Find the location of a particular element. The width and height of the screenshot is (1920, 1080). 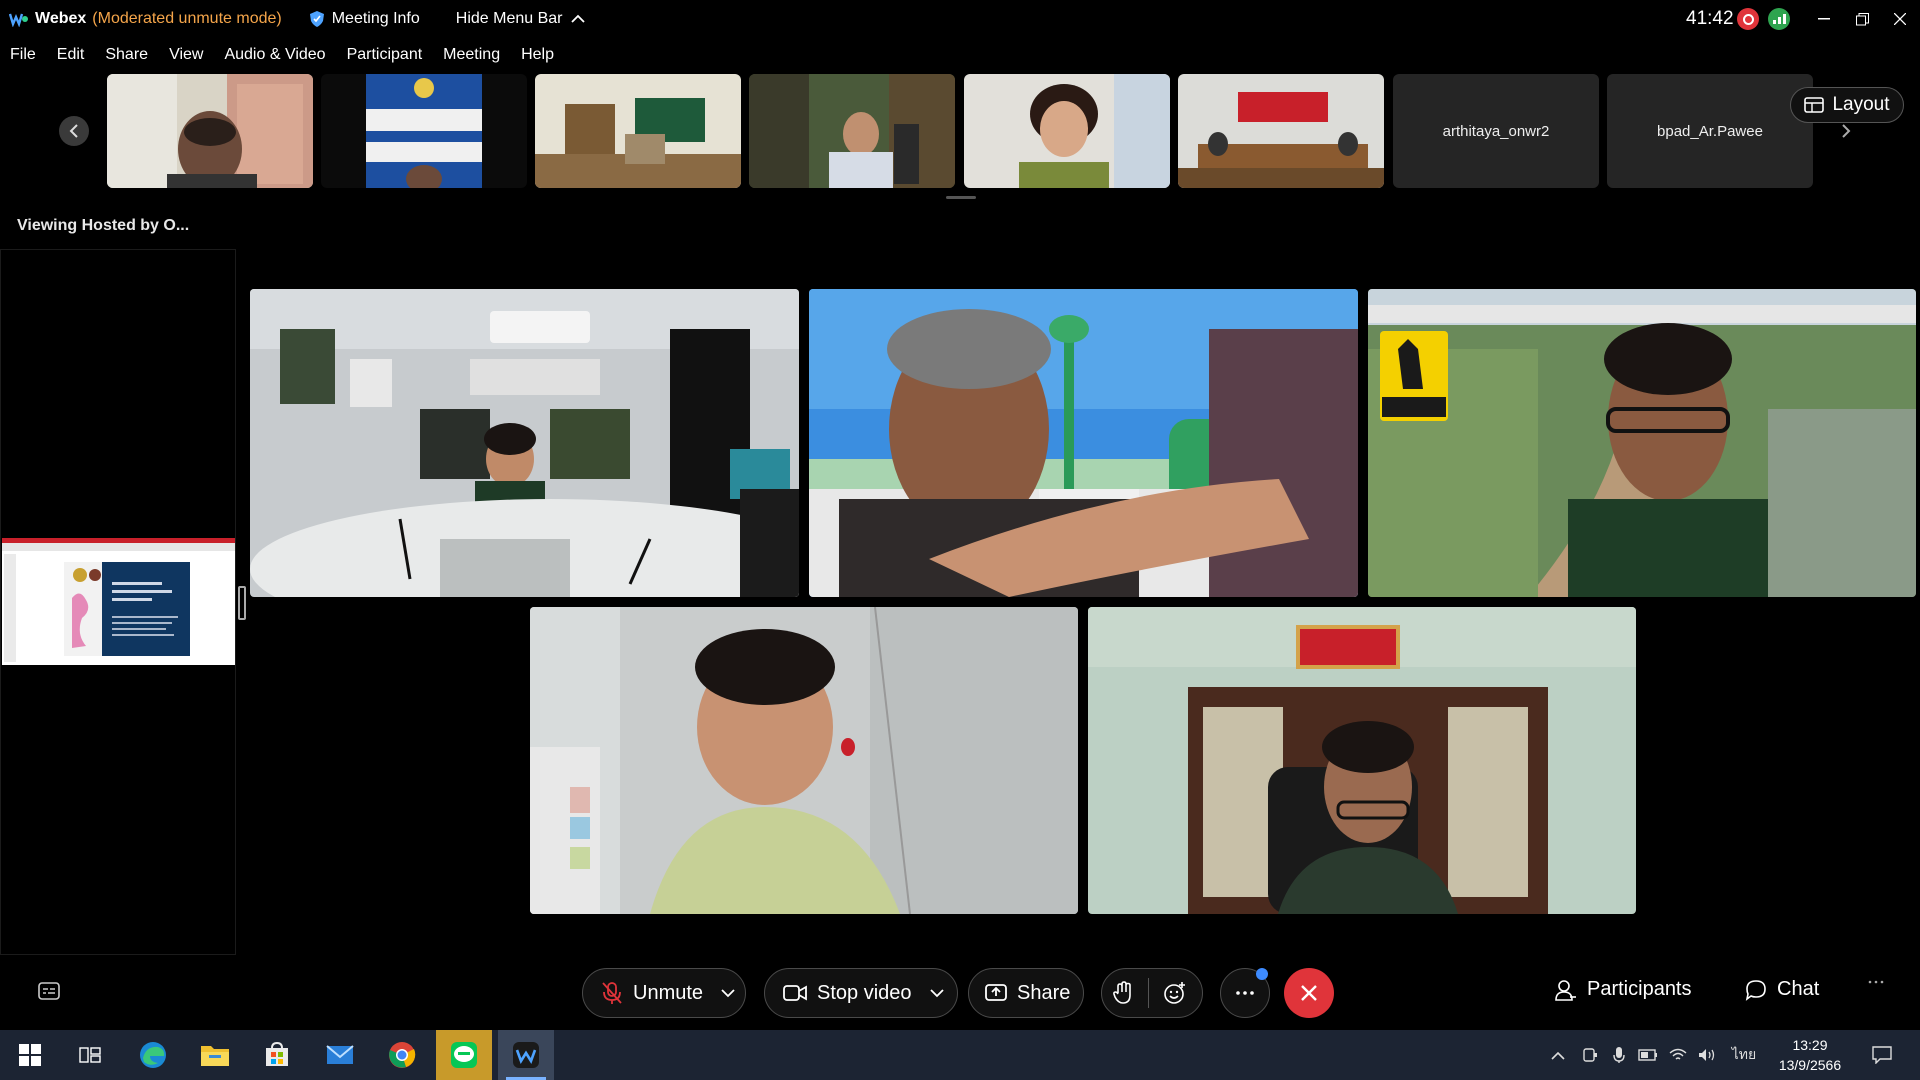

raise-hand-icon is located at coordinates (1123, 993).